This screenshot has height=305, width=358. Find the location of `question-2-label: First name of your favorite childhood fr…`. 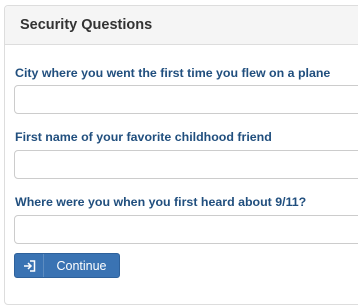

question-2-label: First name of your favorite childhood fr… is located at coordinates (143, 137).